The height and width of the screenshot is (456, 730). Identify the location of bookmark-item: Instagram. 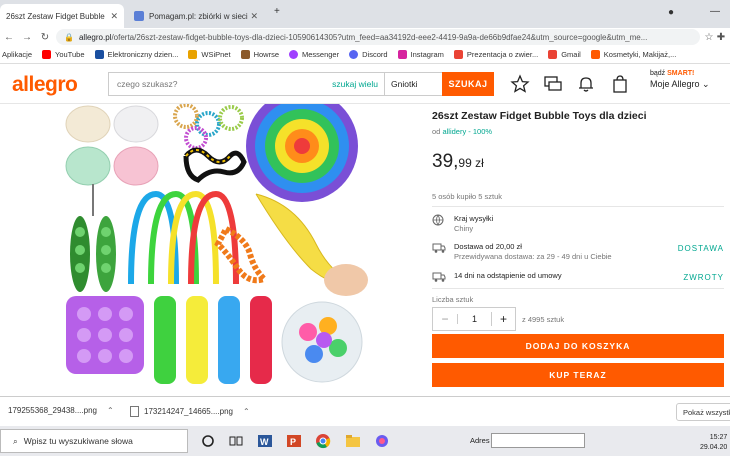
(420, 54).